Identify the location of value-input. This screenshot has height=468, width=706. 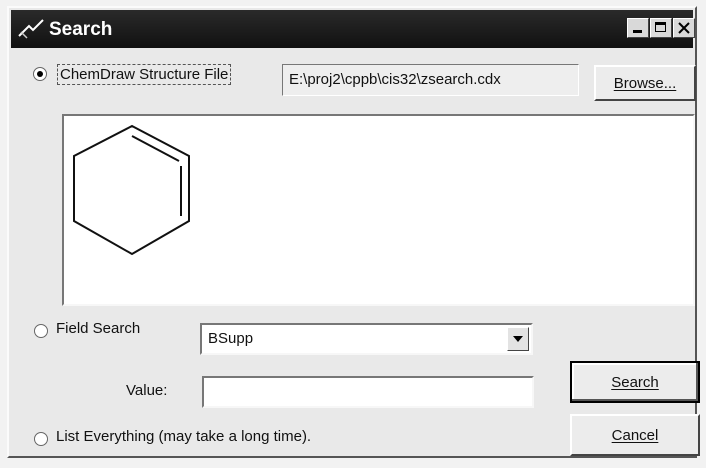
(368, 392).